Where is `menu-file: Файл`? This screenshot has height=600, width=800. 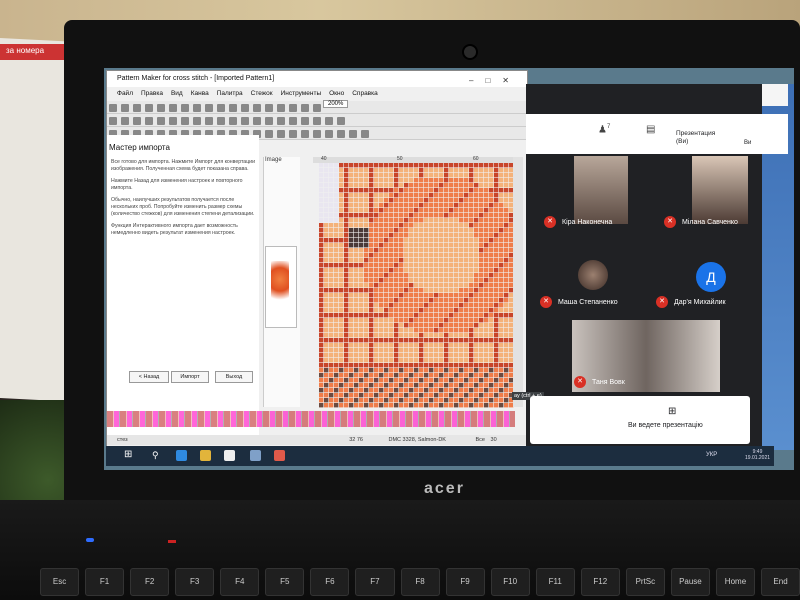
menu-file: Файл is located at coordinates (125, 93).